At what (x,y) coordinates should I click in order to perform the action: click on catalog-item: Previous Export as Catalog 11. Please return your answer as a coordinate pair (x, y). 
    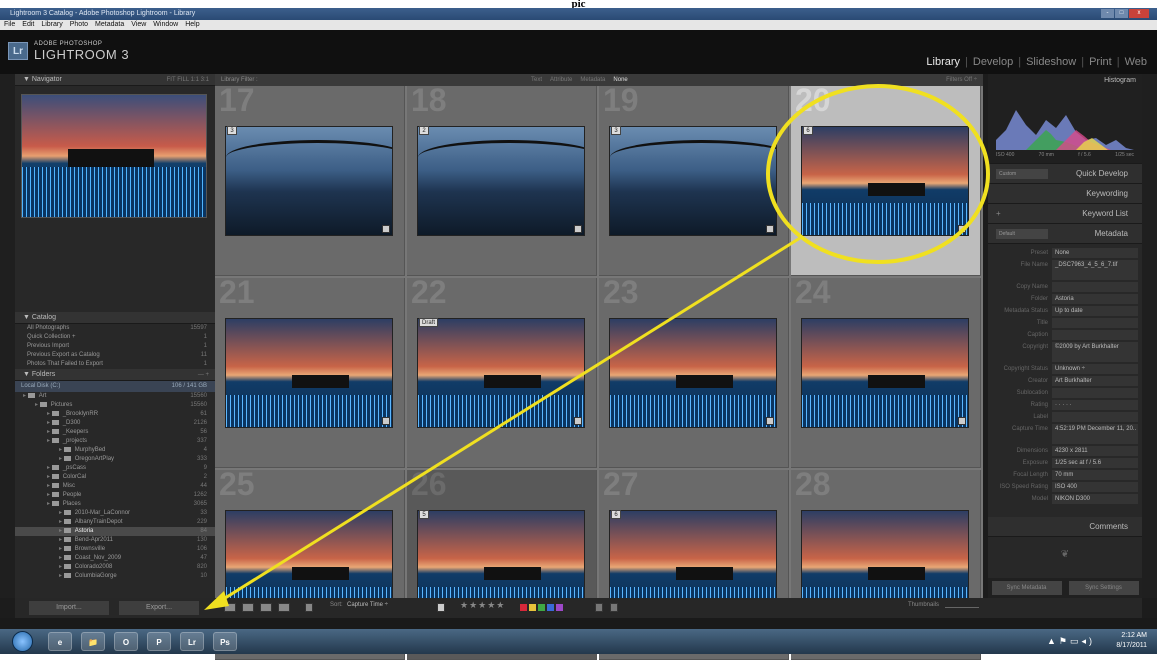
    Looking at the image, I should click on (115, 355).